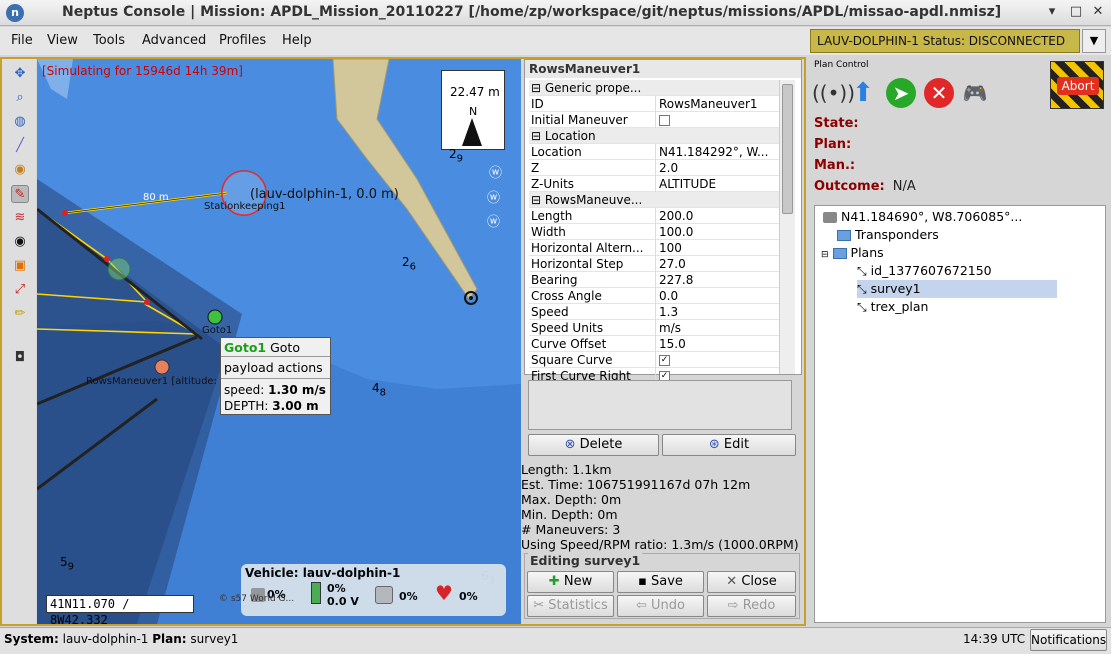  What do you see at coordinates (787, 227) in the screenshot?
I see `properties-scrollbar` at bounding box center [787, 227].